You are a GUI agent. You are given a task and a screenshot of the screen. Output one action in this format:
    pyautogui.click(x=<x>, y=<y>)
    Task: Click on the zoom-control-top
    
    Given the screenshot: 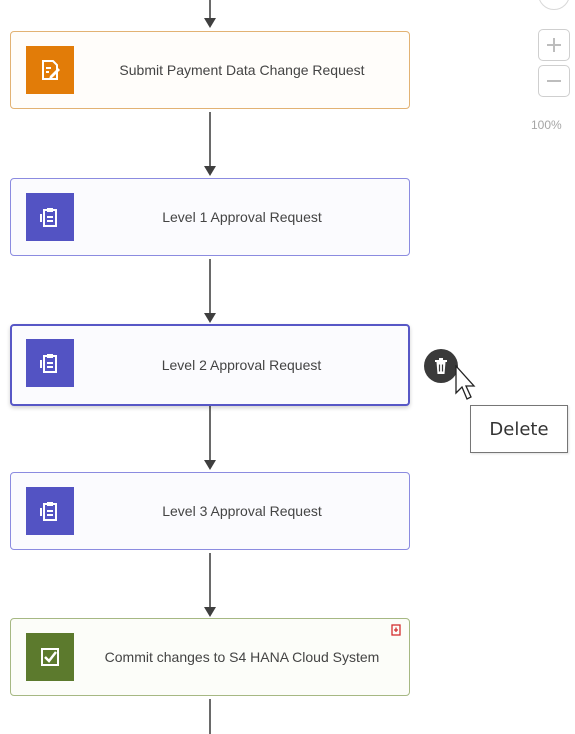 What is the action you would take?
    pyautogui.click(x=554, y=5)
    